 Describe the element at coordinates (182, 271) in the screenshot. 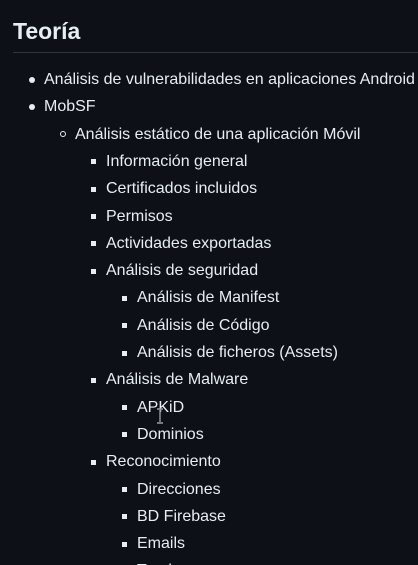

I see `list-item-label: Análisis de seguridad` at that location.